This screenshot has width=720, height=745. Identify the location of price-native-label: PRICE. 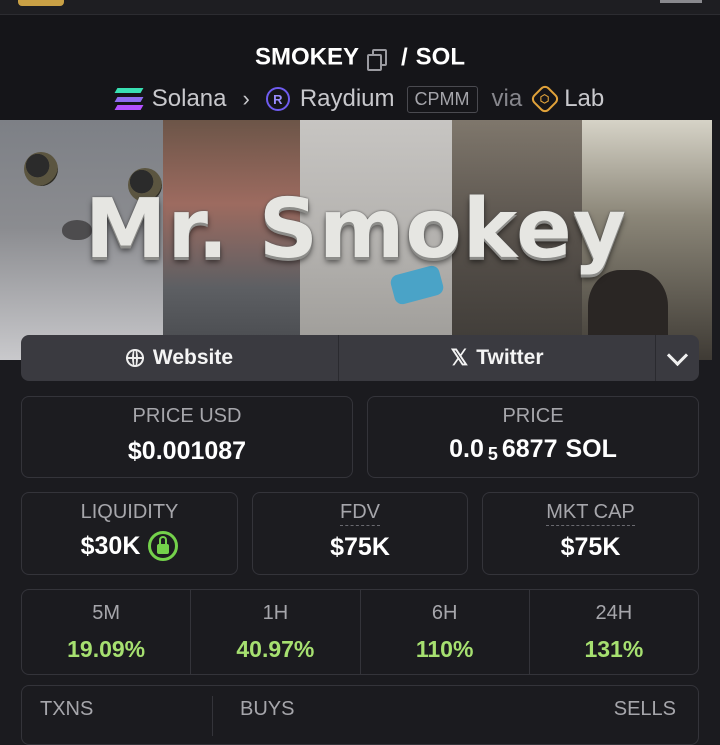
(533, 416).